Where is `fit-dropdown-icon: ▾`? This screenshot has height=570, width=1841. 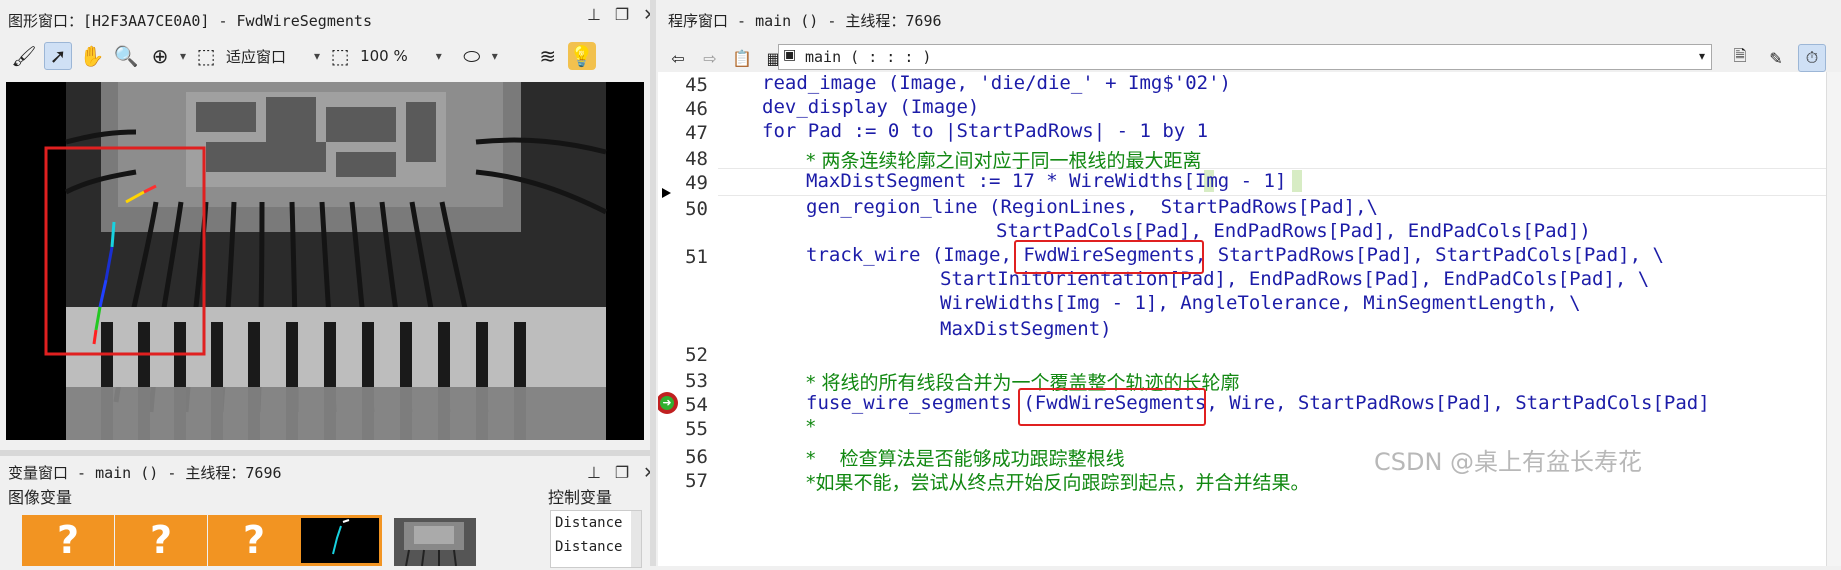
fit-dropdown-icon: ▾ is located at coordinates (317, 56).